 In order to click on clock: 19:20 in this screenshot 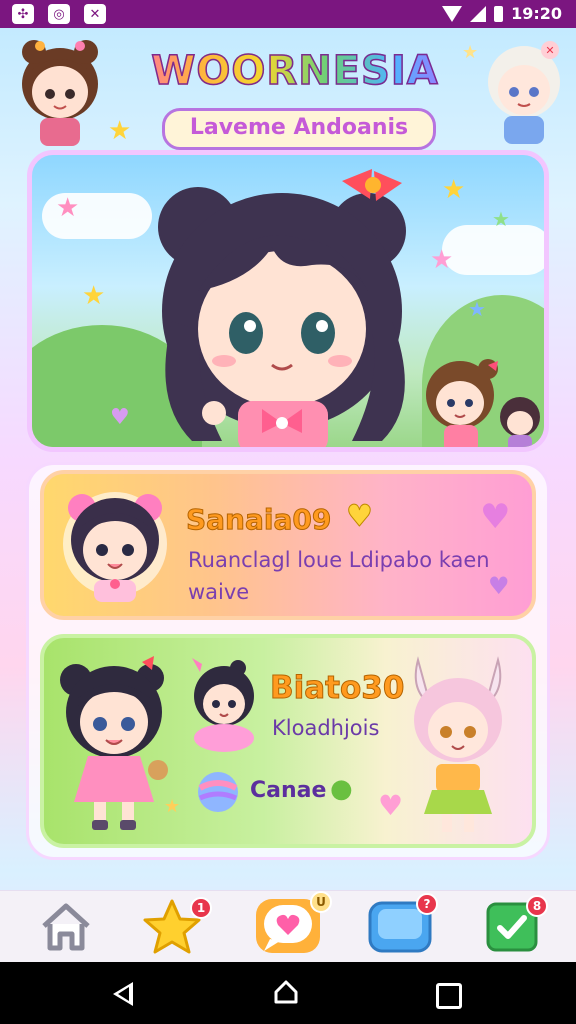, I will do `click(536, 13)`.